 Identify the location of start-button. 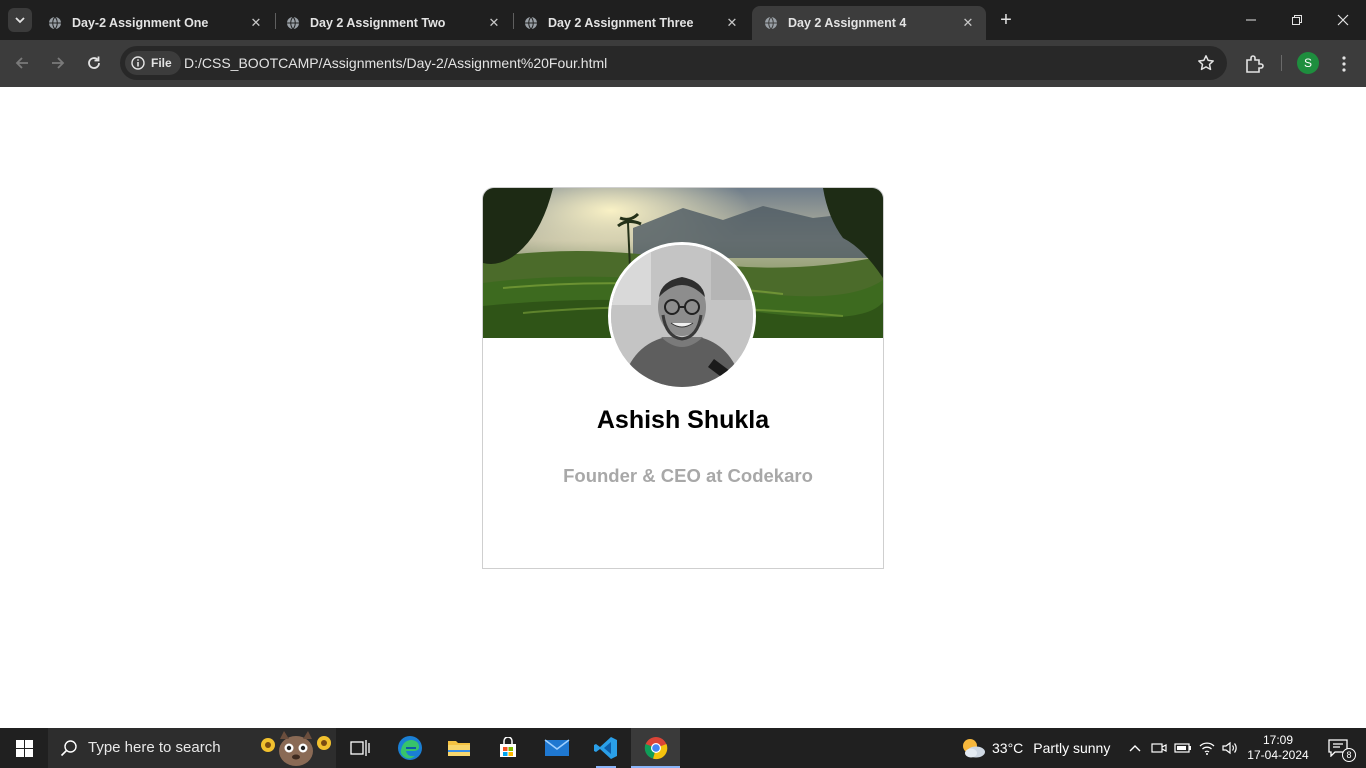
(24, 748).